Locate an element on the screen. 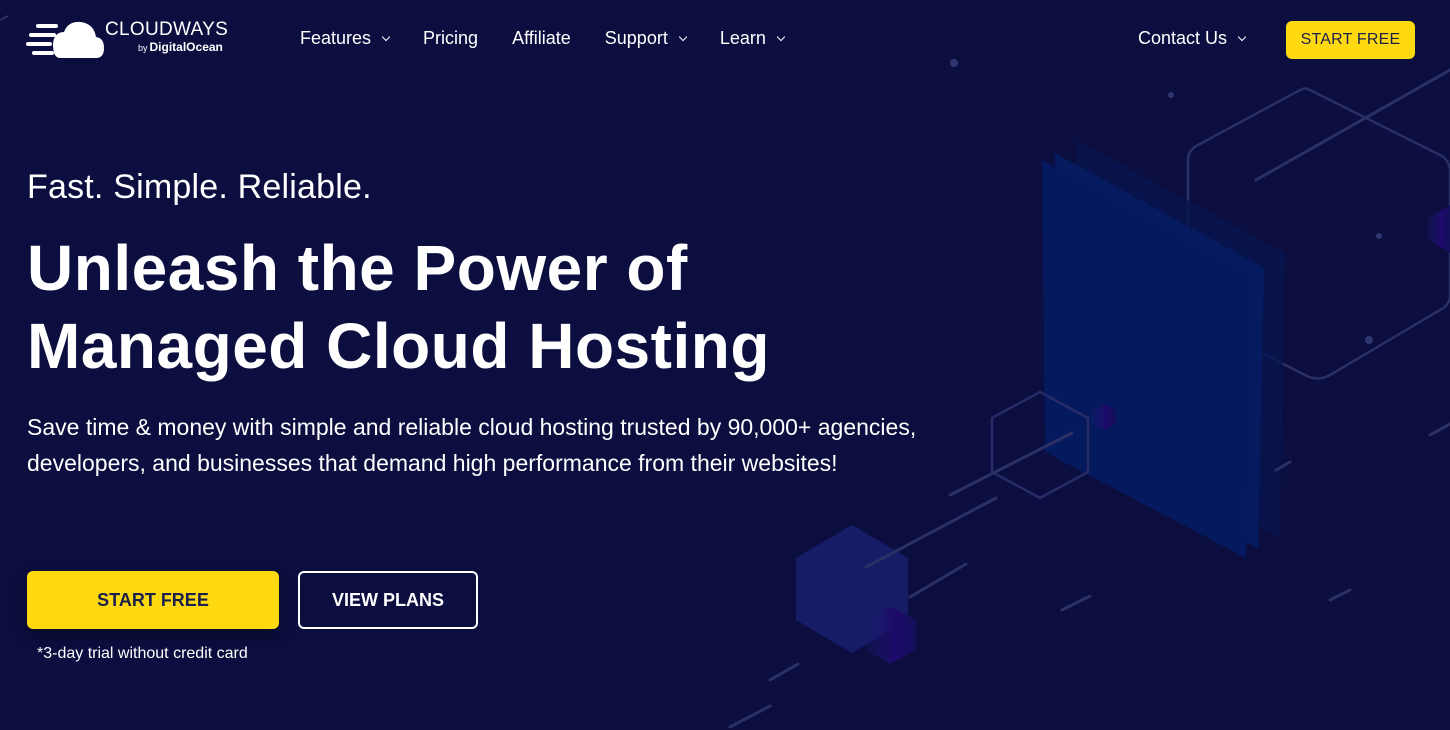 The image size is (1450, 730). nav-item-affiliate: Affiliate is located at coordinates (541, 38).